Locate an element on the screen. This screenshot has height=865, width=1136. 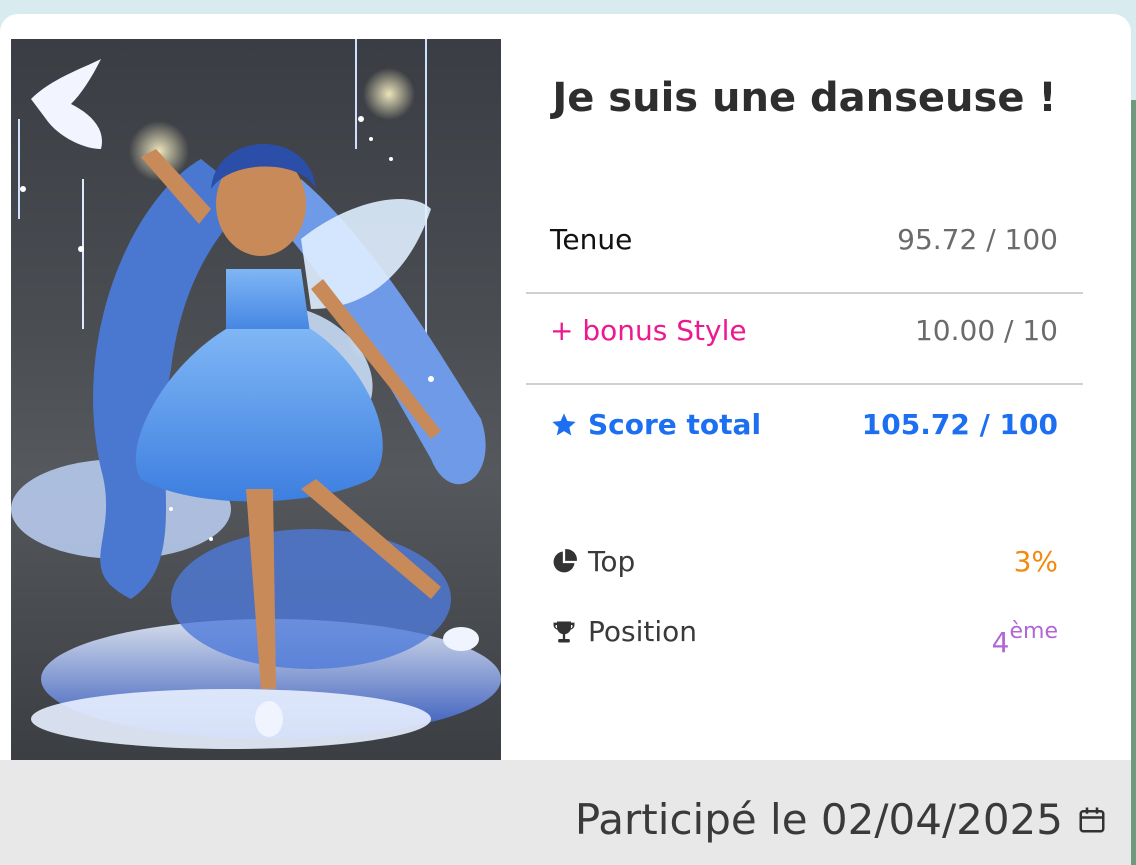
calendar-icon is located at coordinates (1092, 820).